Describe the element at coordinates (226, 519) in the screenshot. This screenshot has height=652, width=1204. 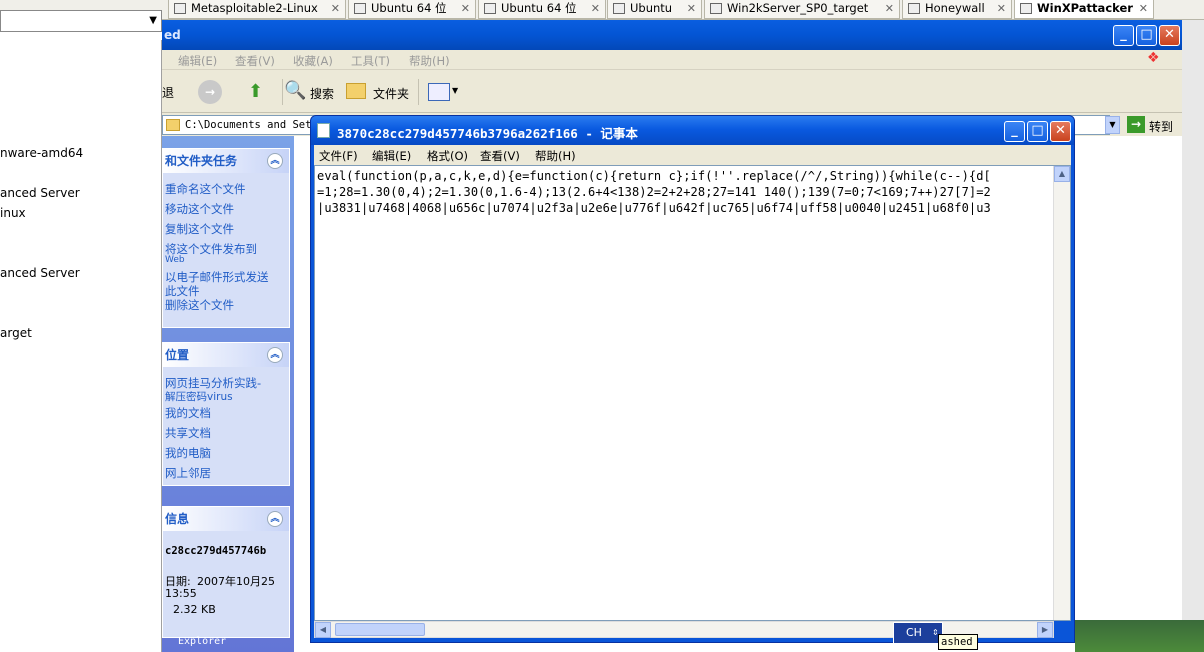
I see `details-header: 信息 ︽` at that location.